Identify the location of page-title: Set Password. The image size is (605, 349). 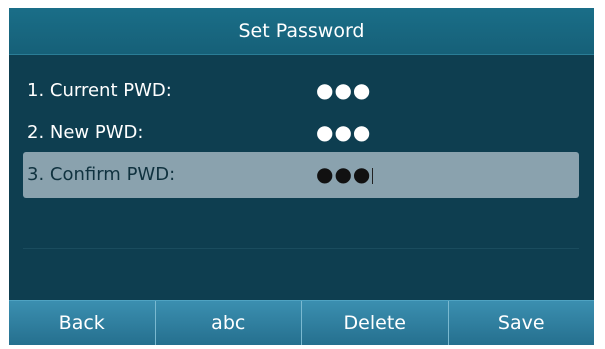
(301, 31).